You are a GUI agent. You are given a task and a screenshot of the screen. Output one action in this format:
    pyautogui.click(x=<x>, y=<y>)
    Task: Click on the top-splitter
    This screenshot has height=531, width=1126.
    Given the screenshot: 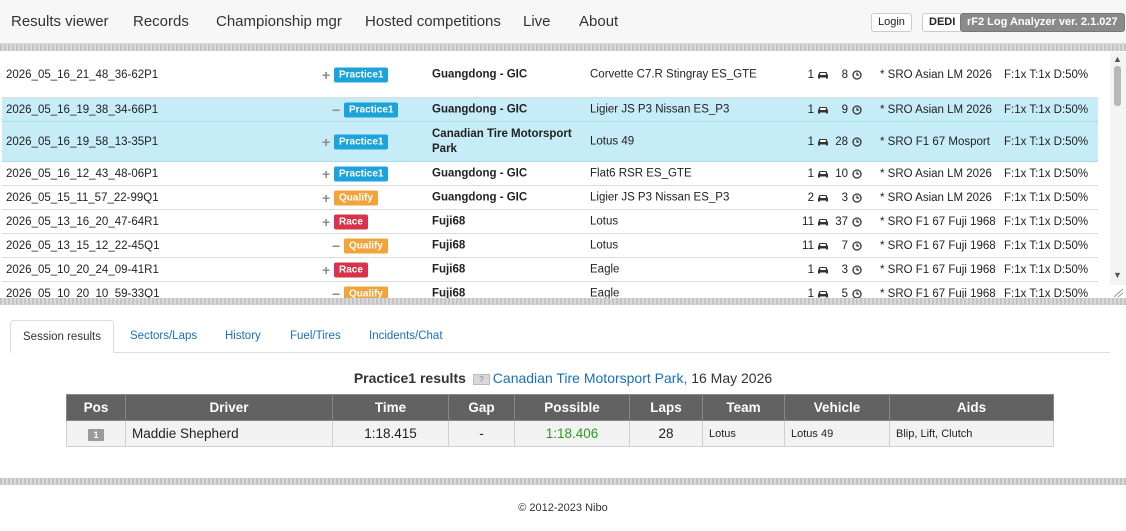 What is the action you would take?
    pyautogui.click(x=563, y=47)
    